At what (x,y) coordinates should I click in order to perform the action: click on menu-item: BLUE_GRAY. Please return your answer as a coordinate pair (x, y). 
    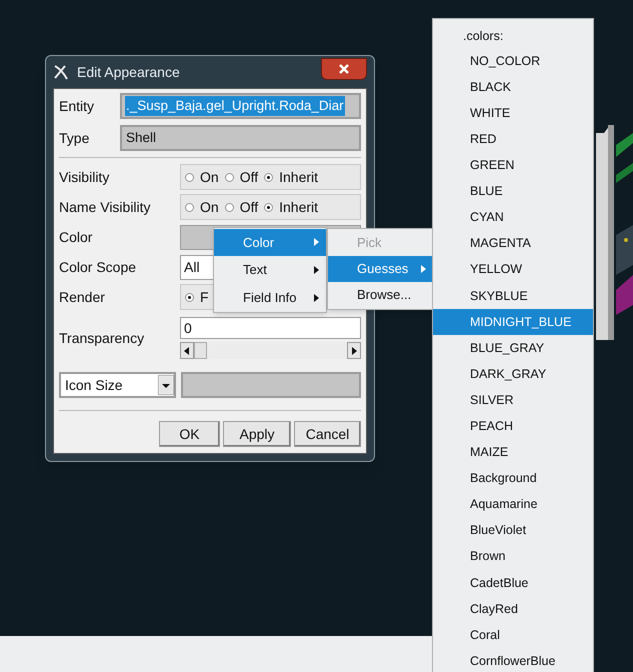
    Looking at the image, I should click on (513, 348).